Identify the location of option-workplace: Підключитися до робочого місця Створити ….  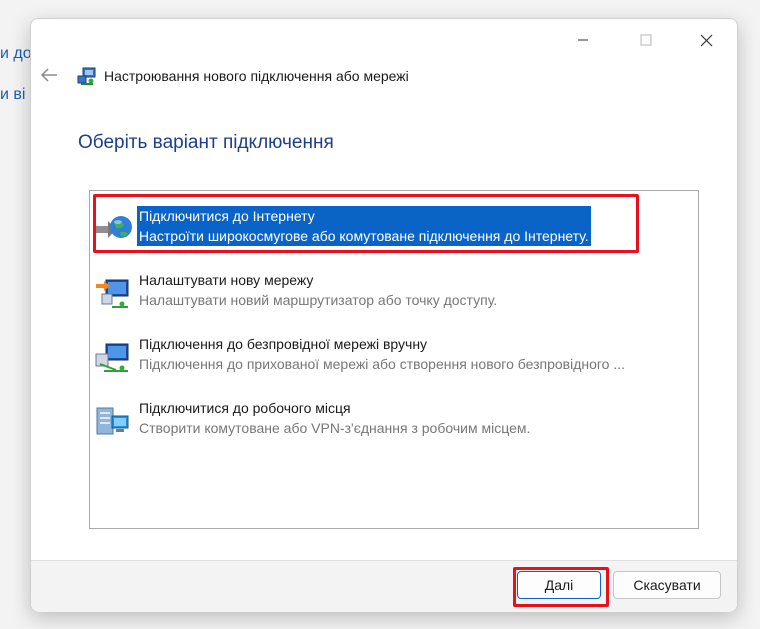
(374, 421).